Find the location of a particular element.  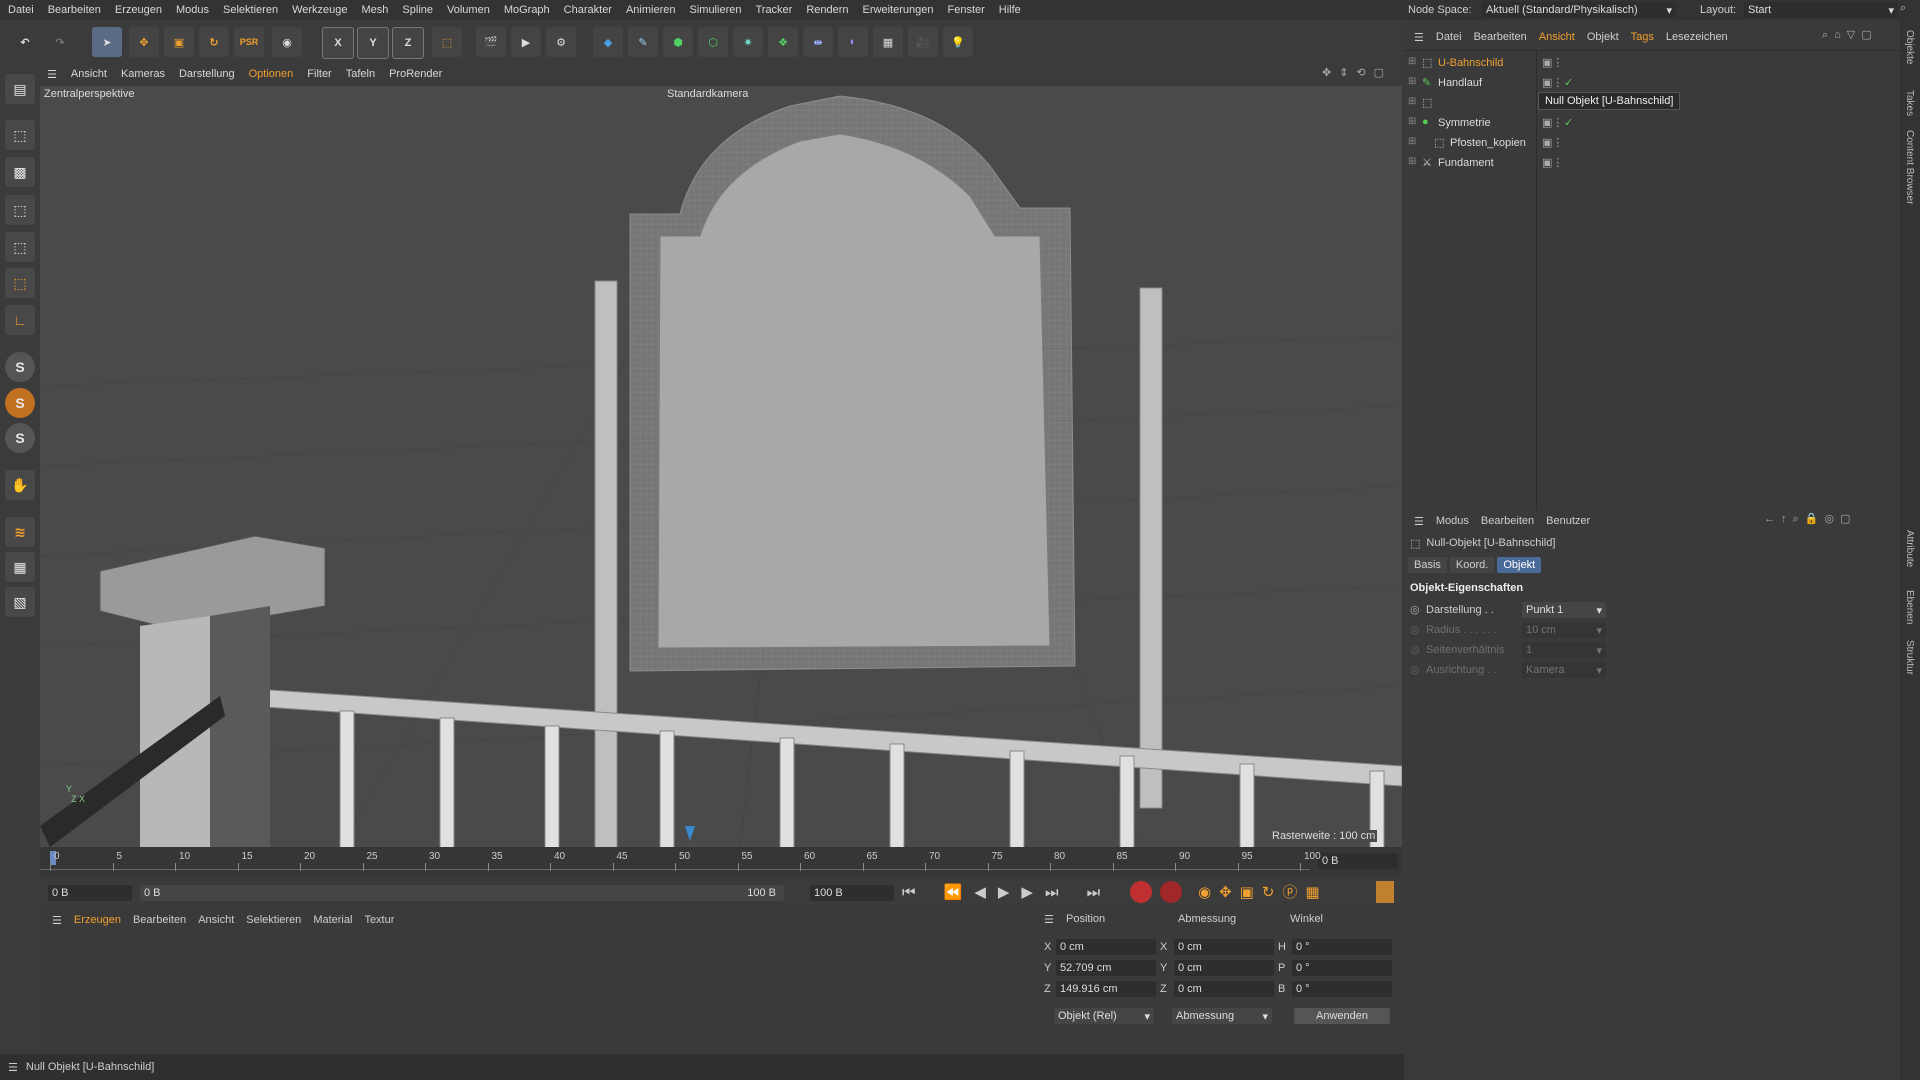

axis-x-button: X is located at coordinates (338, 43).